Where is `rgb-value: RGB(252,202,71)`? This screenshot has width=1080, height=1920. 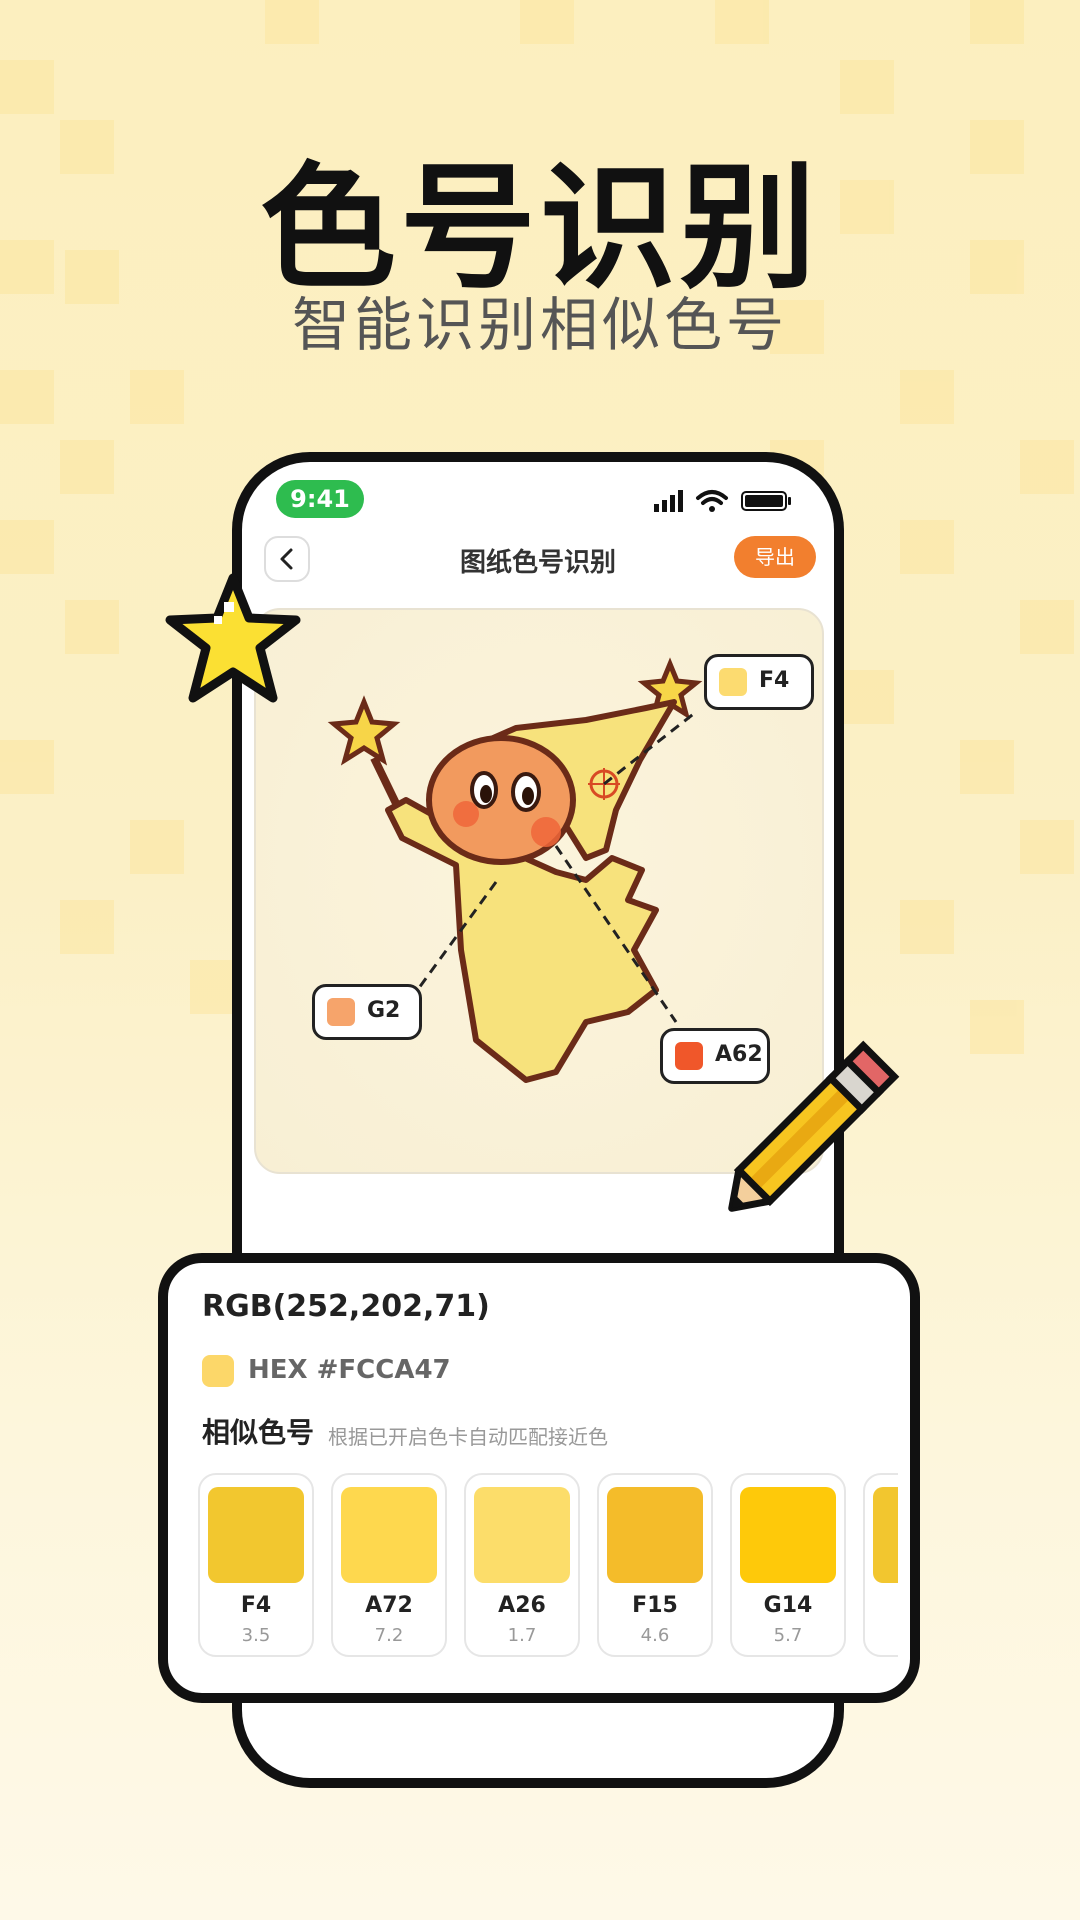
rgb-value: RGB(252,202,71) is located at coordinates (346, 1306).